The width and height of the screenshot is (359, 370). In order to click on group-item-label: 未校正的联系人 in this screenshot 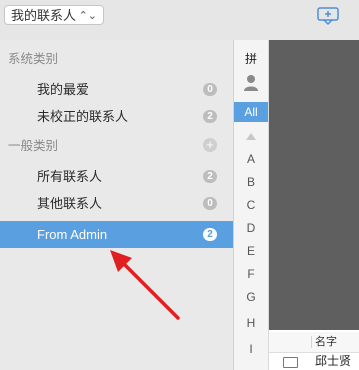, I will do `click(83, 116)`.